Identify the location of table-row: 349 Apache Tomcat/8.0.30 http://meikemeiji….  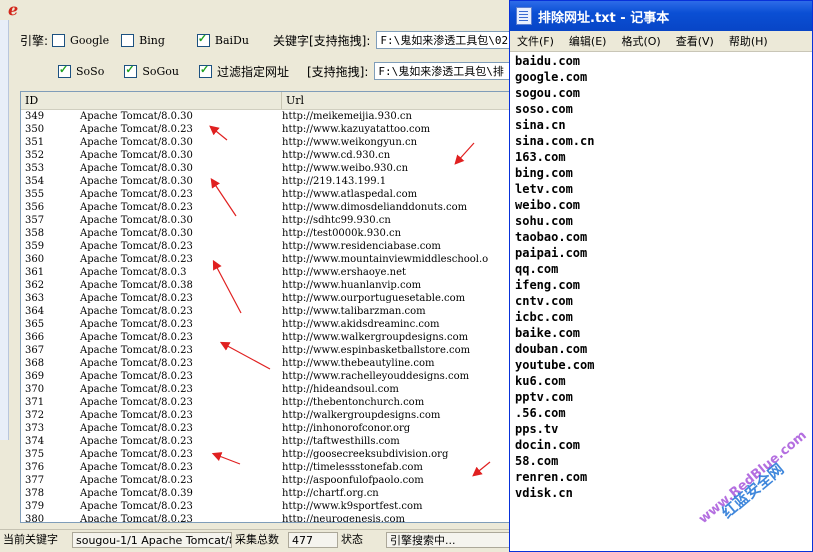
(267, 116).